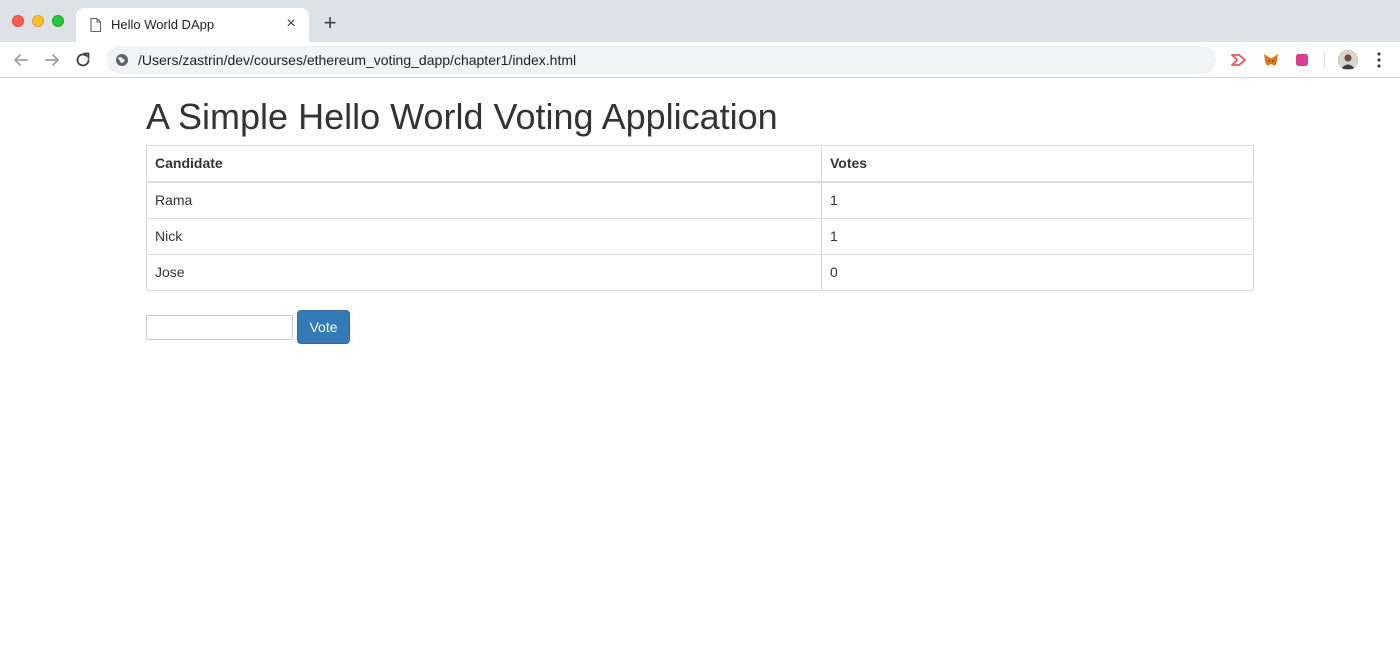  Describe the element at coordinates (18, 21) in the screenshot. I see `close-window-button` at that location.